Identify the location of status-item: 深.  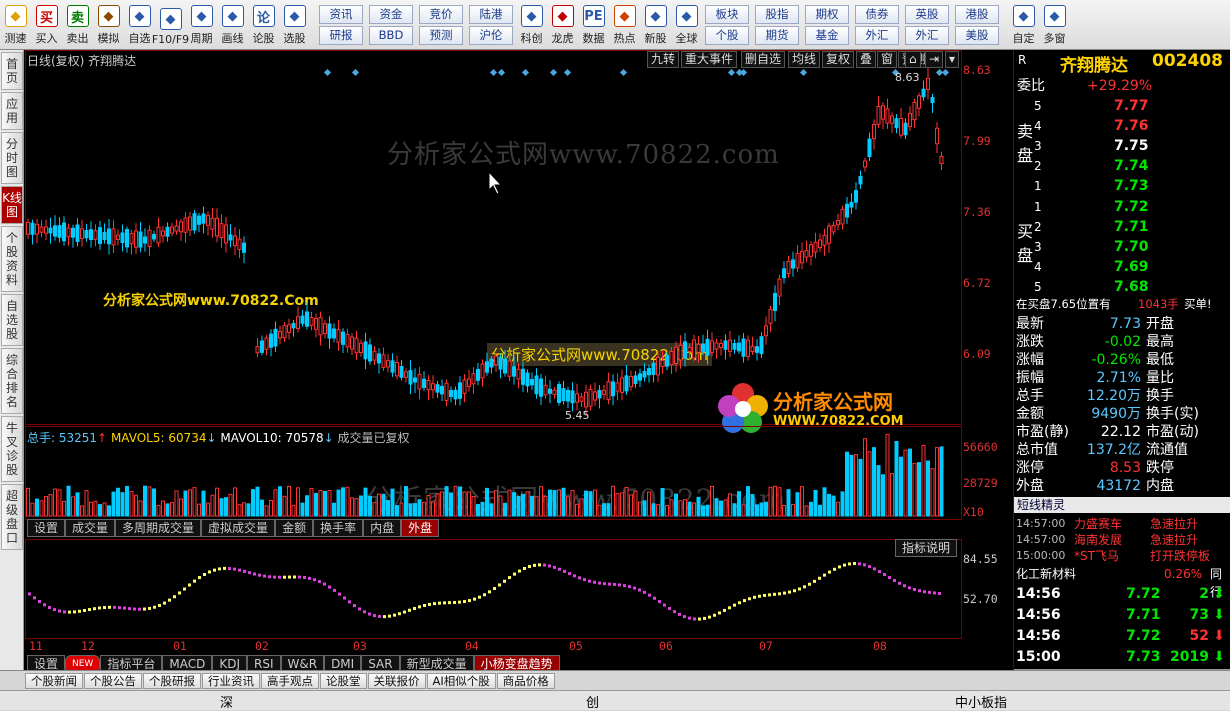
(226, 701).